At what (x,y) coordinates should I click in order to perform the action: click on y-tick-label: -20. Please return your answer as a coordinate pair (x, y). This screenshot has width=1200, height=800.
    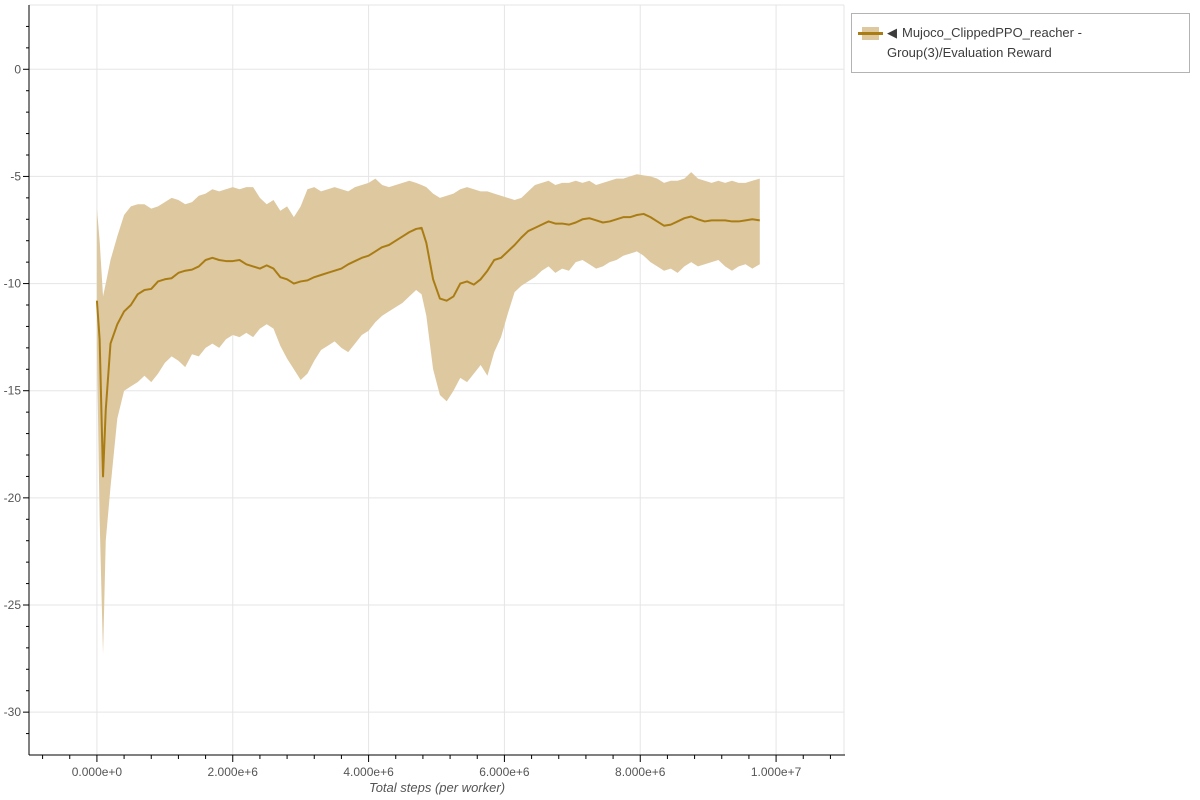
    Looking at the image, I should click on (13, 498).